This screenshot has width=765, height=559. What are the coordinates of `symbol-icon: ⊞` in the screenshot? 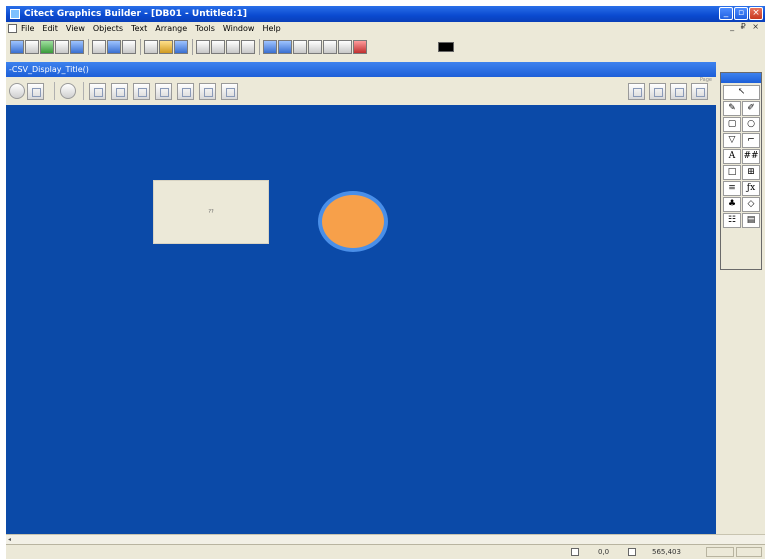 It's located at (751, 172).